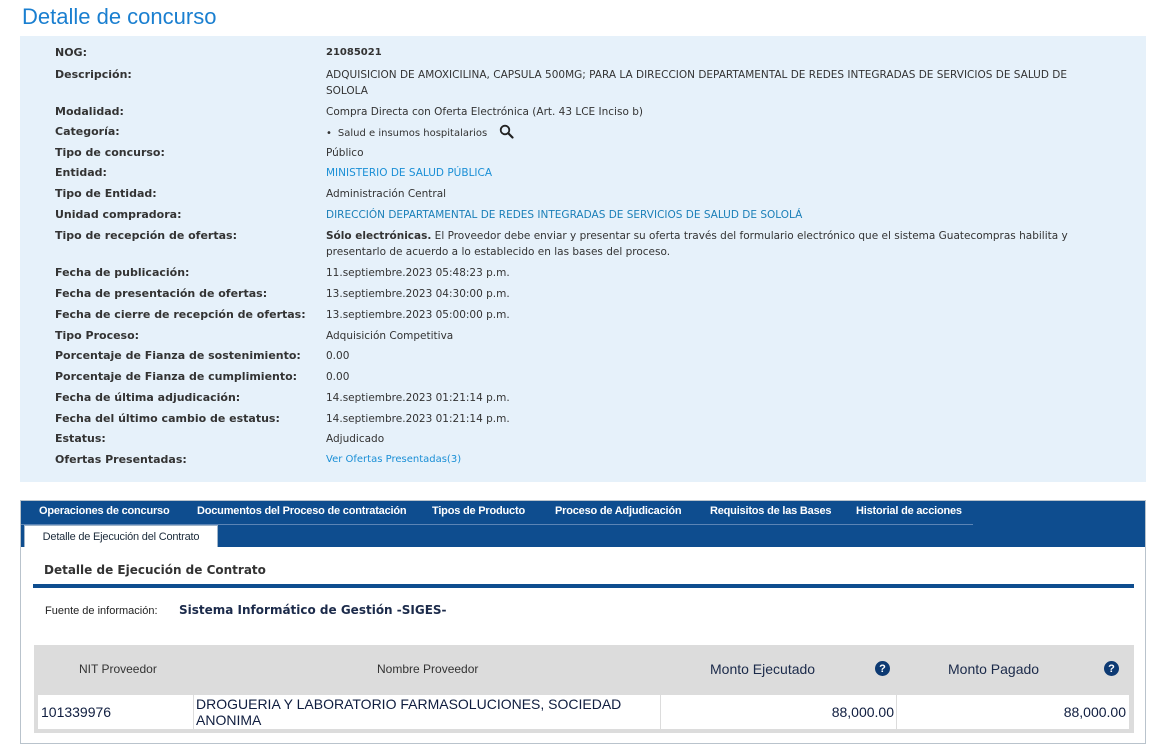 Image resolution: width=1157 pixels, height=756 pixels. Describe the element at coordinates (994, 669) in the screenshot. I see `column-header-monto-pagado: Monto Pagado` at that location.